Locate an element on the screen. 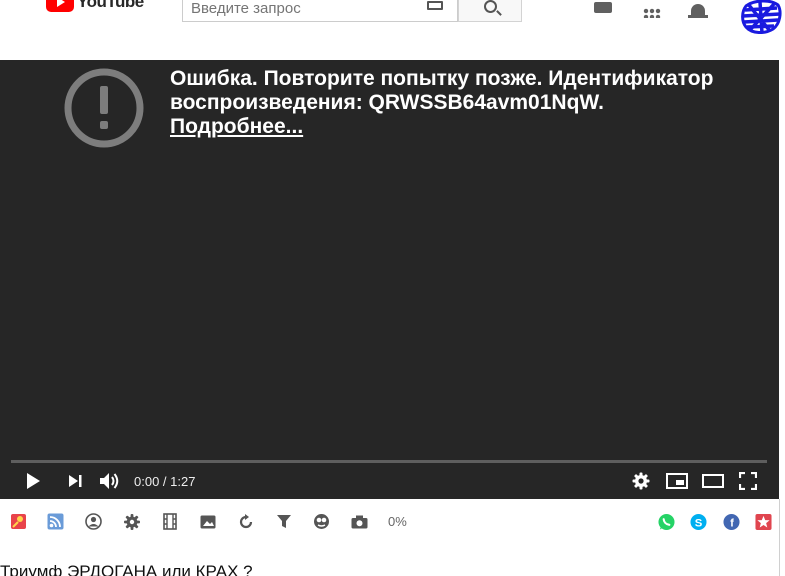 The image size is (785, 576). facebook-icon: f is located at coordinates (731, 521).